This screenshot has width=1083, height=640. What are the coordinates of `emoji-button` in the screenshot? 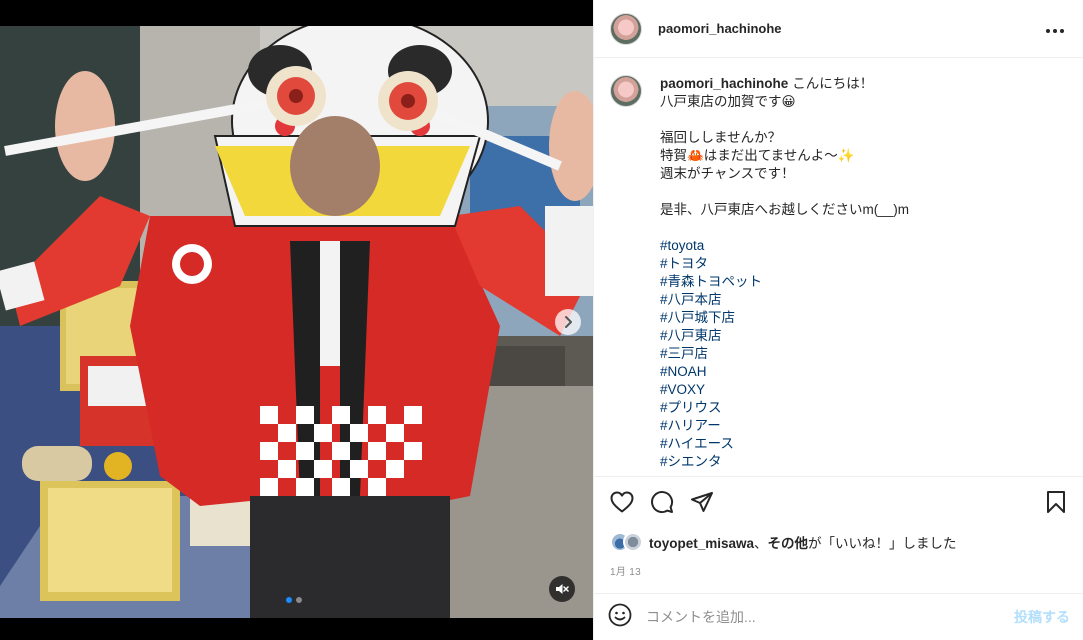 It's located at (620, 617).